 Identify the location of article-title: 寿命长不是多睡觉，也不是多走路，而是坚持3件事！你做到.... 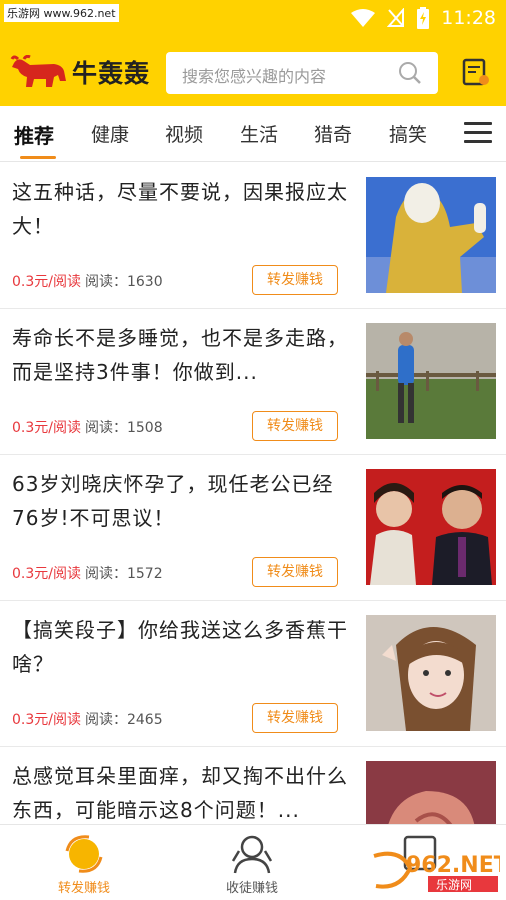
(184, 355).